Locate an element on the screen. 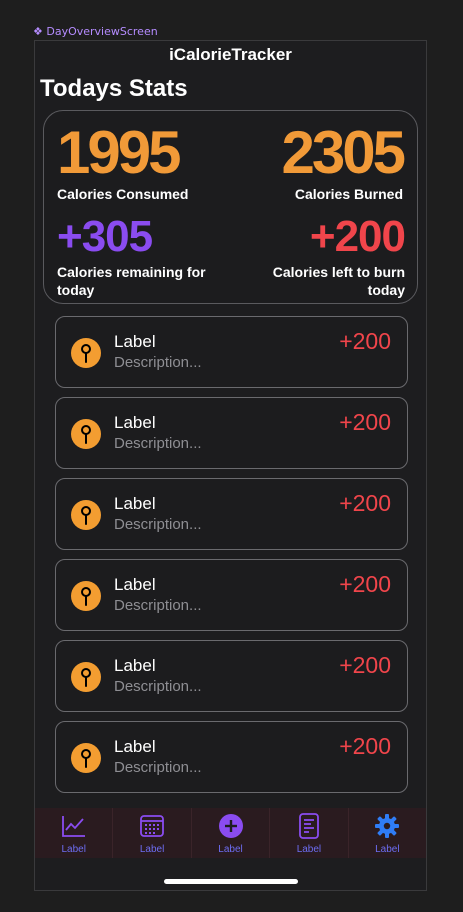 The height and width of the screenshot is (912, 463). stat-caption: Calories remaining for today is located at coordinates (131, 281).